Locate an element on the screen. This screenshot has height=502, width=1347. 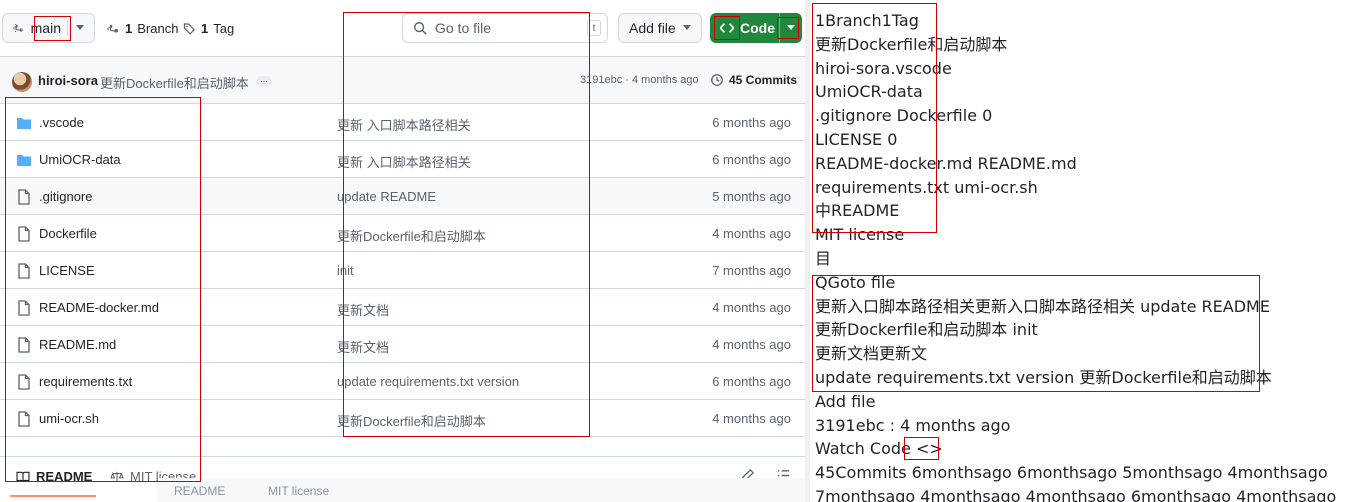
branch-select-button: main is located at coordinates (48, 28).